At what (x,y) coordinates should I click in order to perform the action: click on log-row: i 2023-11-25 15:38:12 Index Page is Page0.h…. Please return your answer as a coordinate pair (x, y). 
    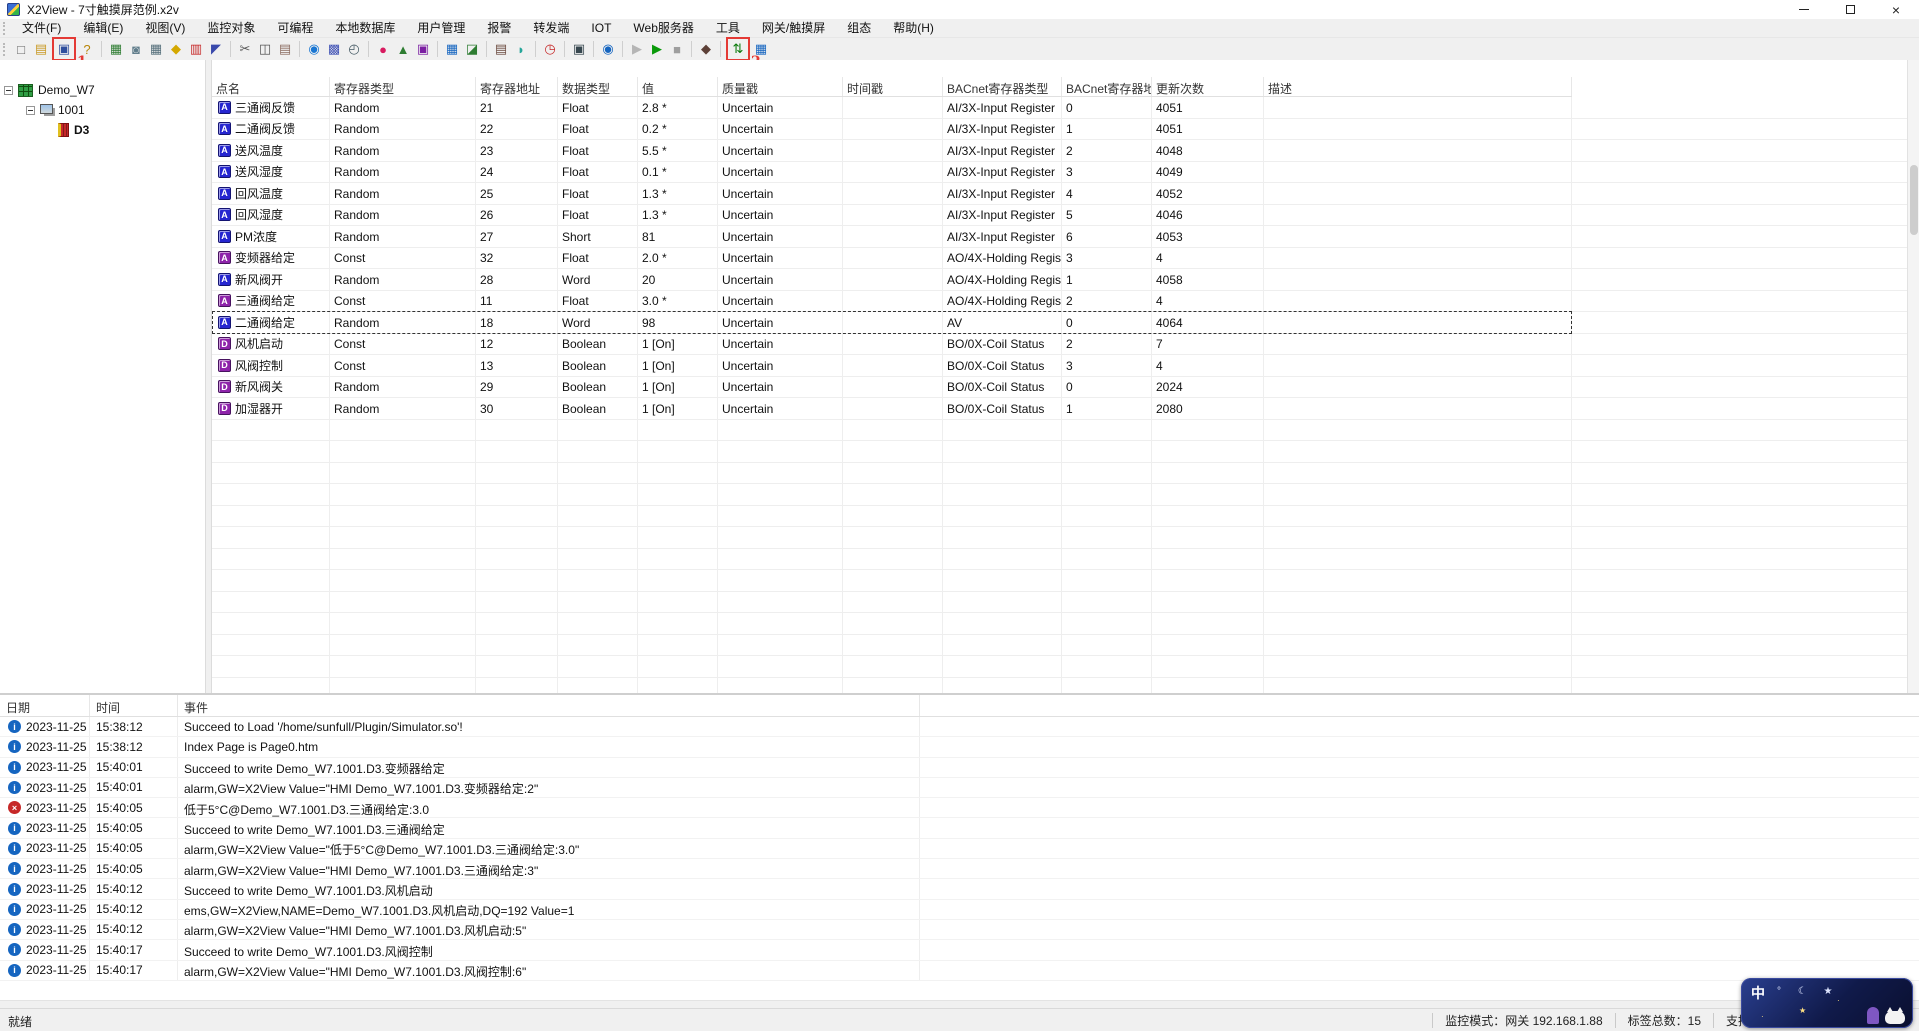
    Looking at the image, I should click on (959, 747).